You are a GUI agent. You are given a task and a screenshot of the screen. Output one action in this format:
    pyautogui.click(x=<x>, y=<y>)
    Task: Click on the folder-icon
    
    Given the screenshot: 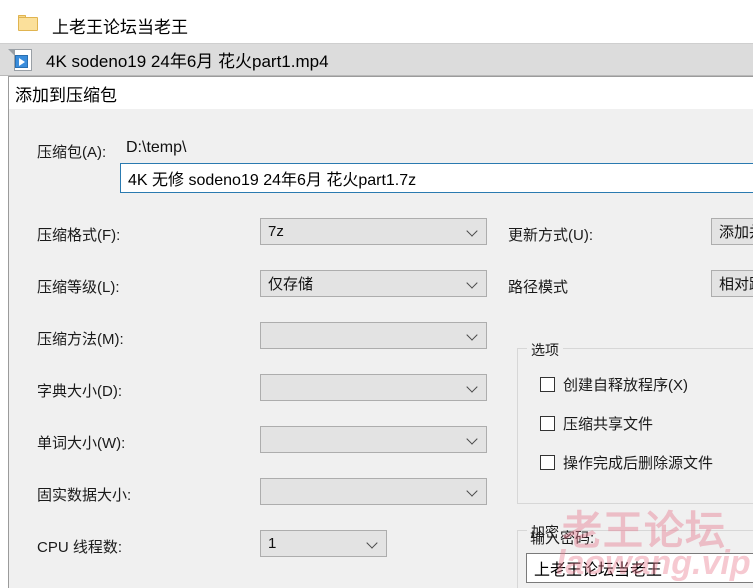 What is the action you would take?
    pyautogui.click(x=29, y=25)
    